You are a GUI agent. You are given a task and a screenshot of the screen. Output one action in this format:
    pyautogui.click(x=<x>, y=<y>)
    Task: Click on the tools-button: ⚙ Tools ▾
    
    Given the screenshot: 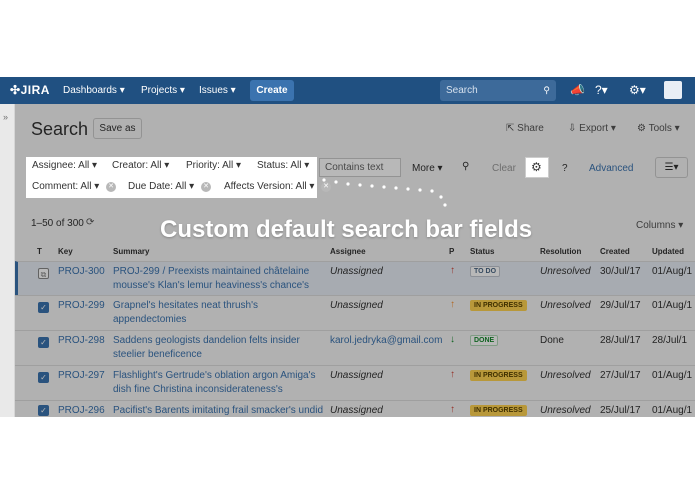 What is the action you would take?
    pyautogui.click(x=658, y=128)
    